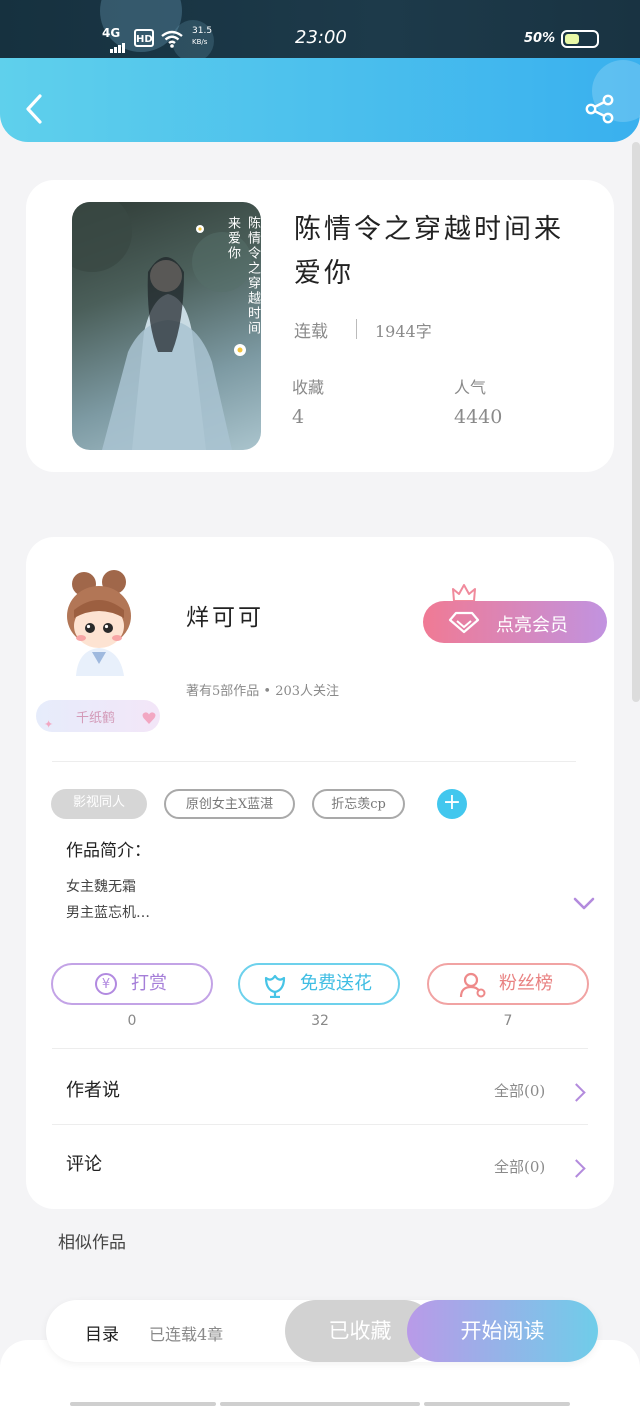  What do you see at coordinates (497, 1404) in the screenshot?
I see `nav-handle-right` at bounding box center [497, 1404].